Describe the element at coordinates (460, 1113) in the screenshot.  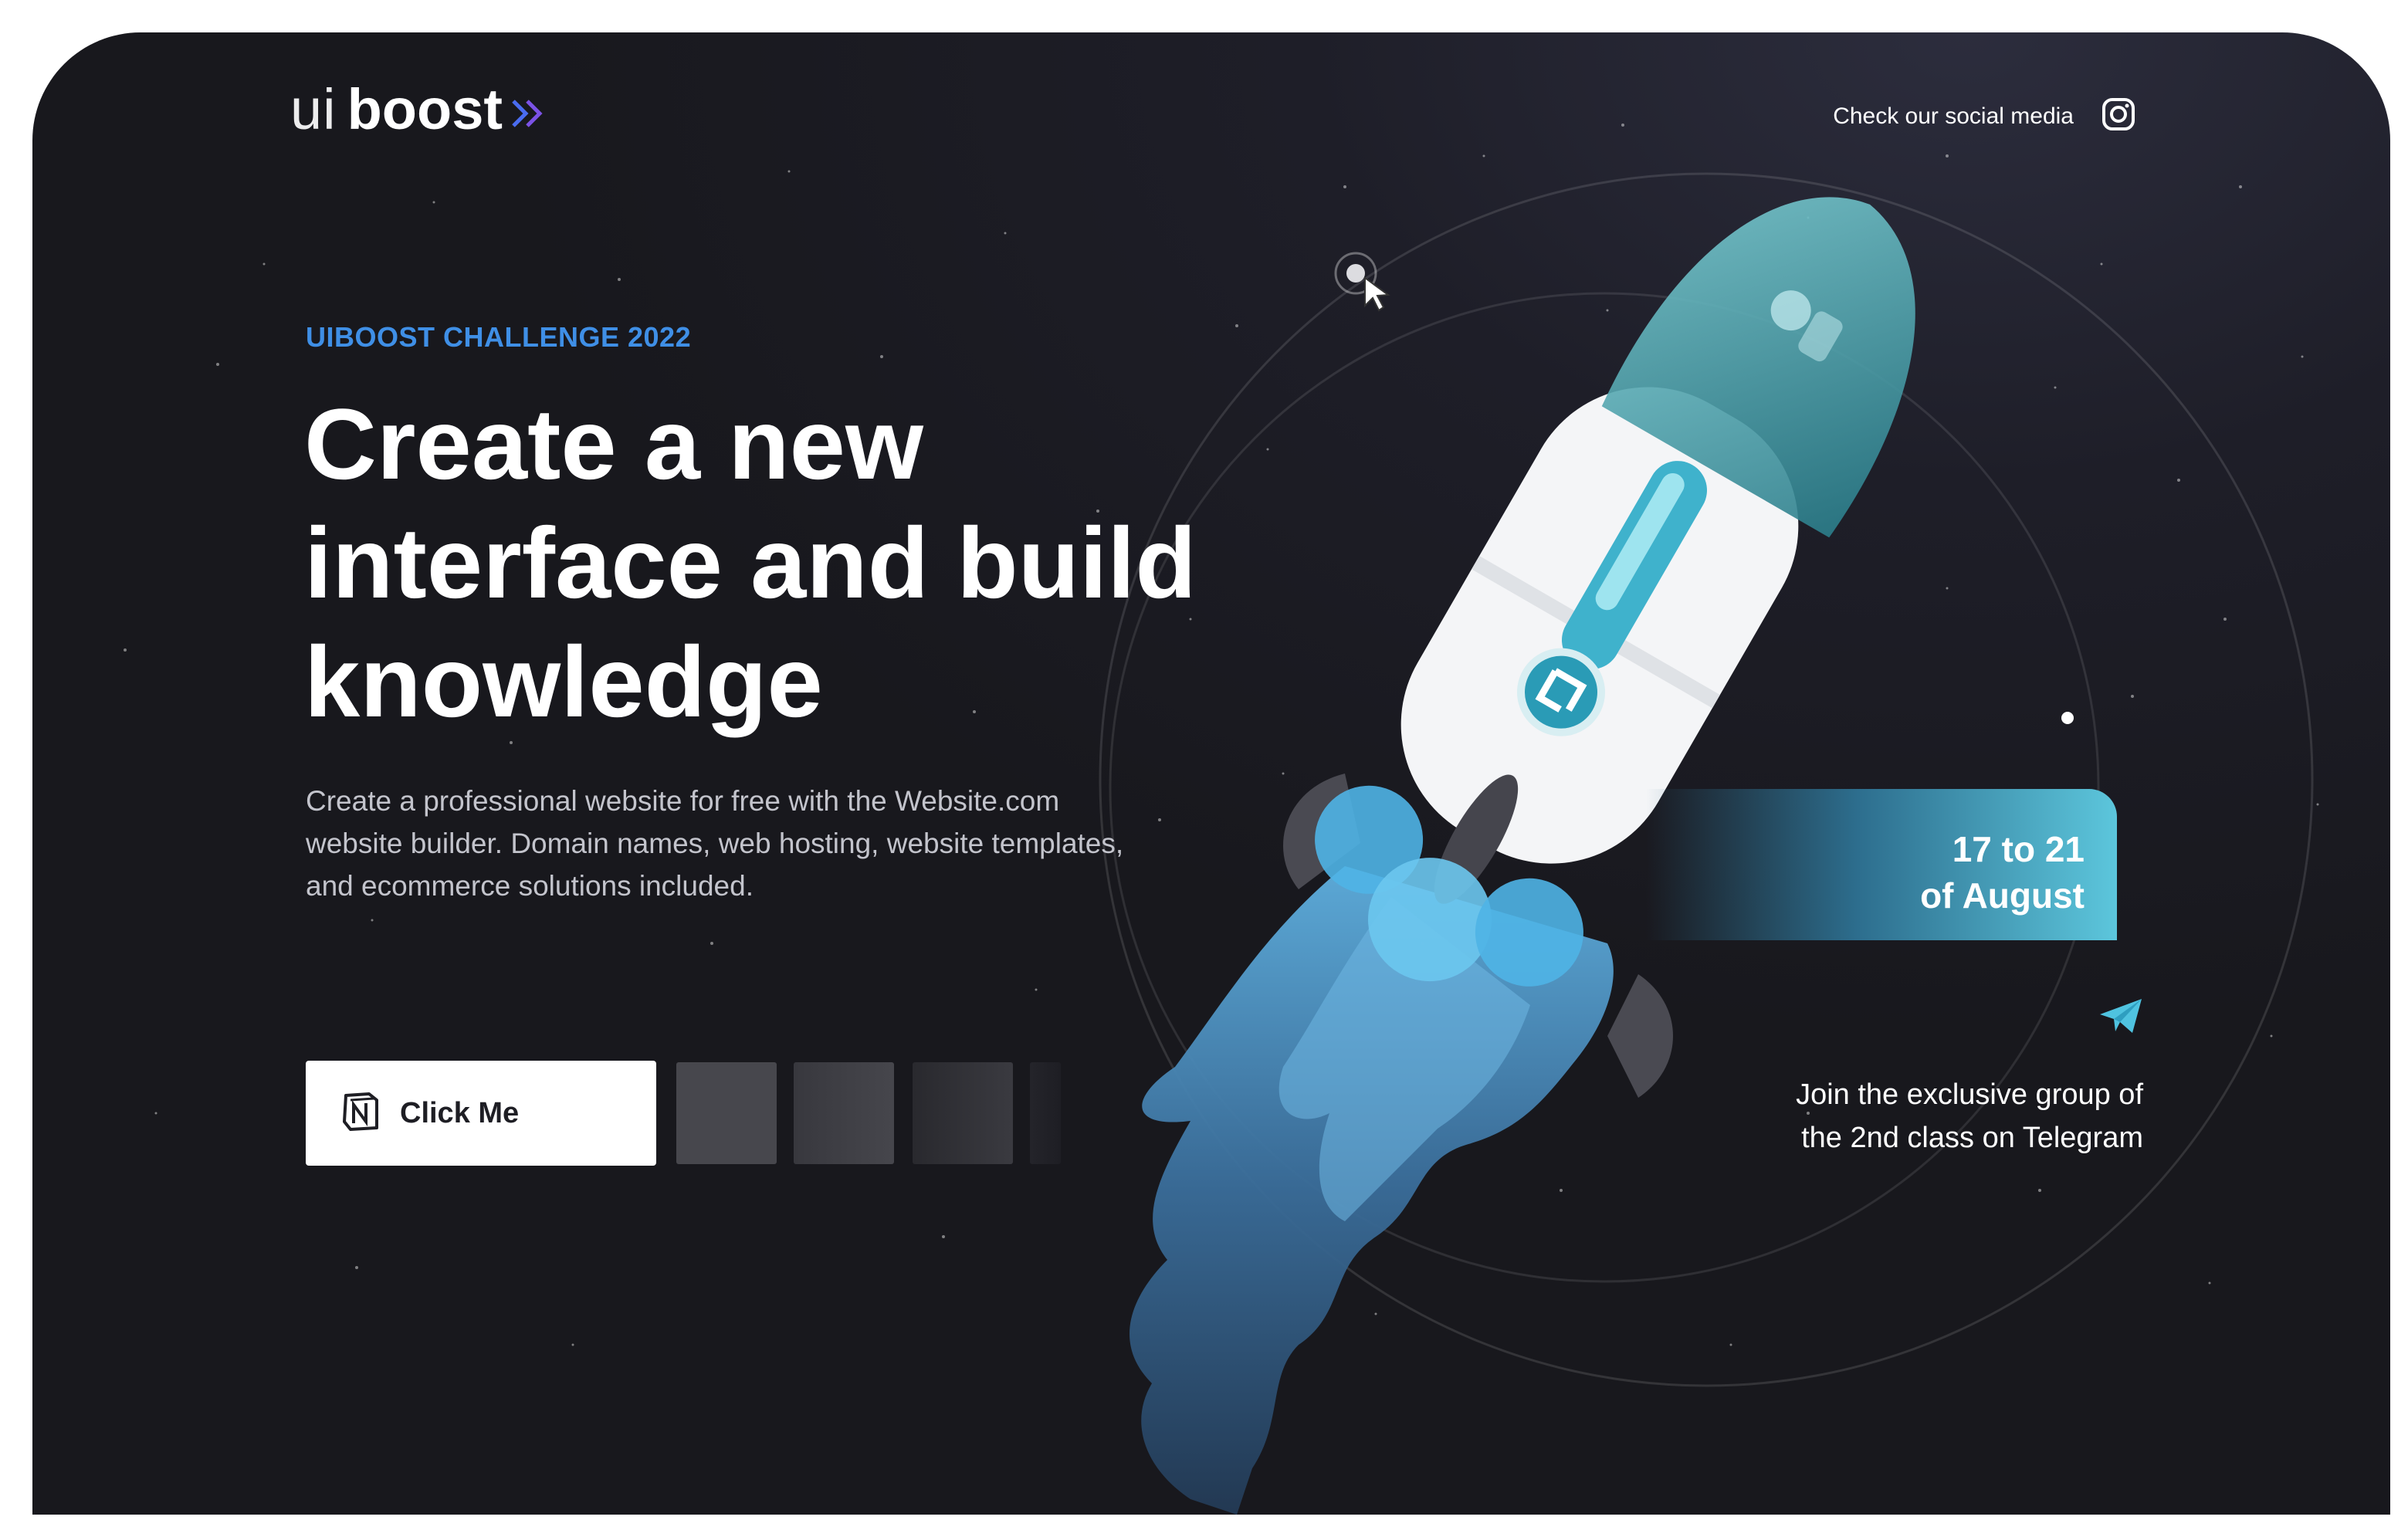
I see `click-me-label: Click Me` at that location.